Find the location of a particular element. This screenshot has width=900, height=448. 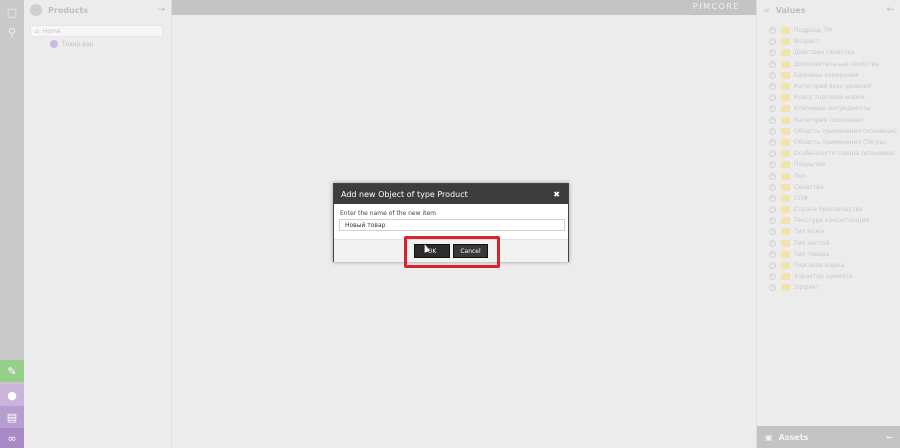

notification-icon: ✎ is located at coordinates (12, 371).